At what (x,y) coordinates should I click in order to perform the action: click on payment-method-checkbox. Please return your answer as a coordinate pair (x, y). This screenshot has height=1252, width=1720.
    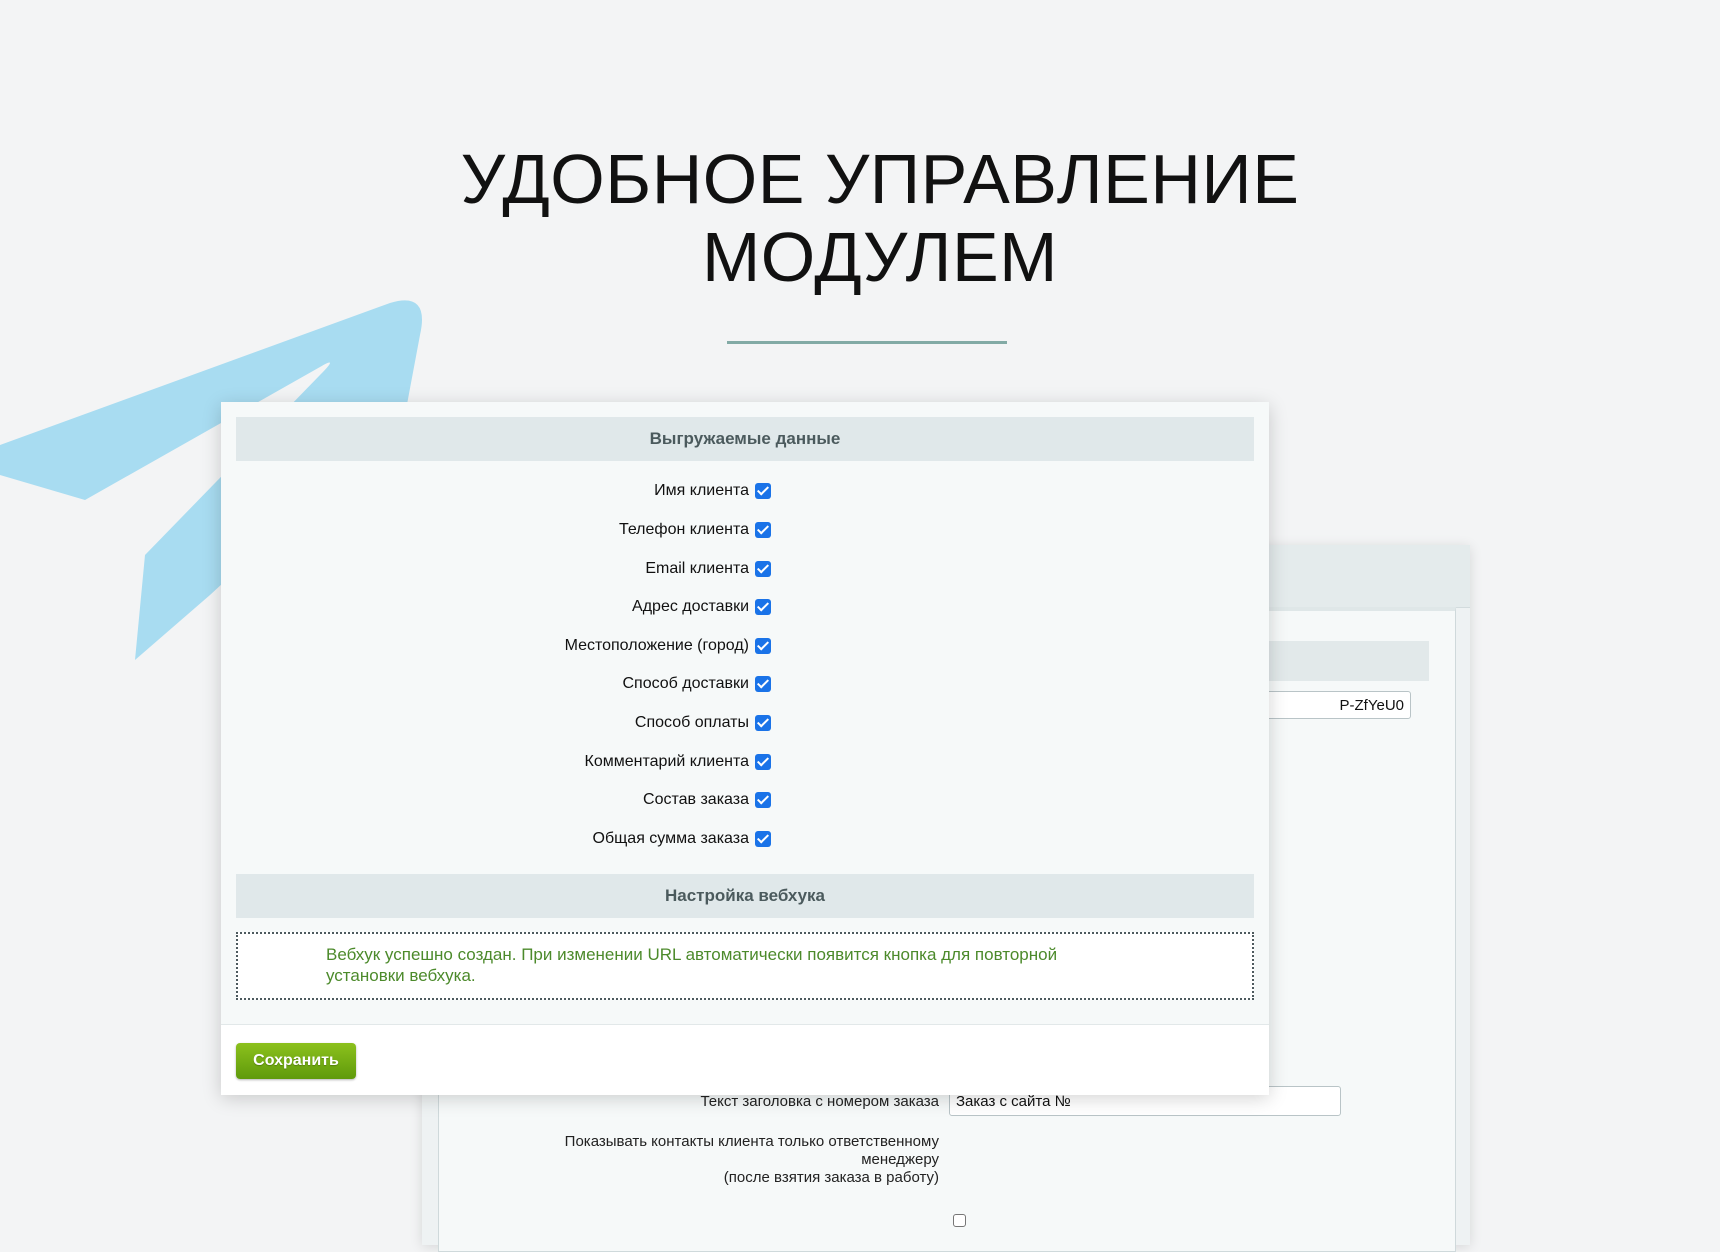
    Looking at the image, I should click on (763, 723).